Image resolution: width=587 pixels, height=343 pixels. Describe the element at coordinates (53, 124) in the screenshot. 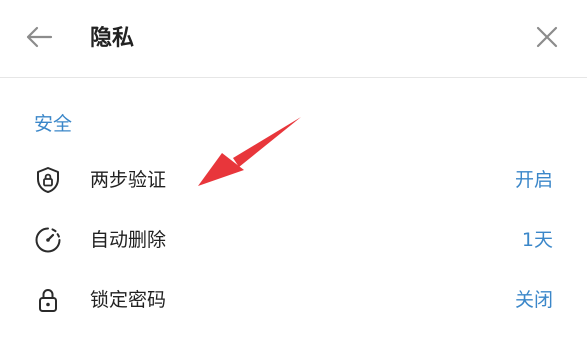

I see `section-title-security: 安全` at that location.